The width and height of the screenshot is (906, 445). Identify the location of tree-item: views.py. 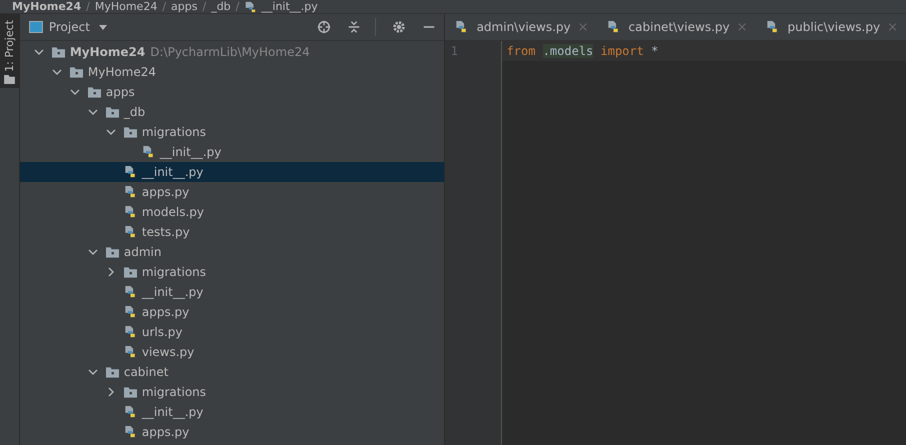
(232, 352).